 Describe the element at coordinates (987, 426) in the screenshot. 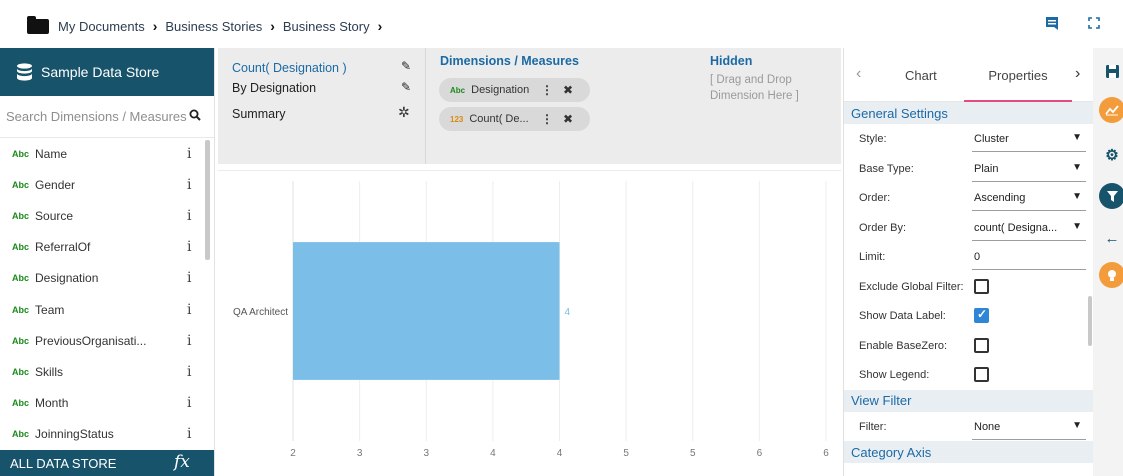

I see `filter-value: None` at that location.